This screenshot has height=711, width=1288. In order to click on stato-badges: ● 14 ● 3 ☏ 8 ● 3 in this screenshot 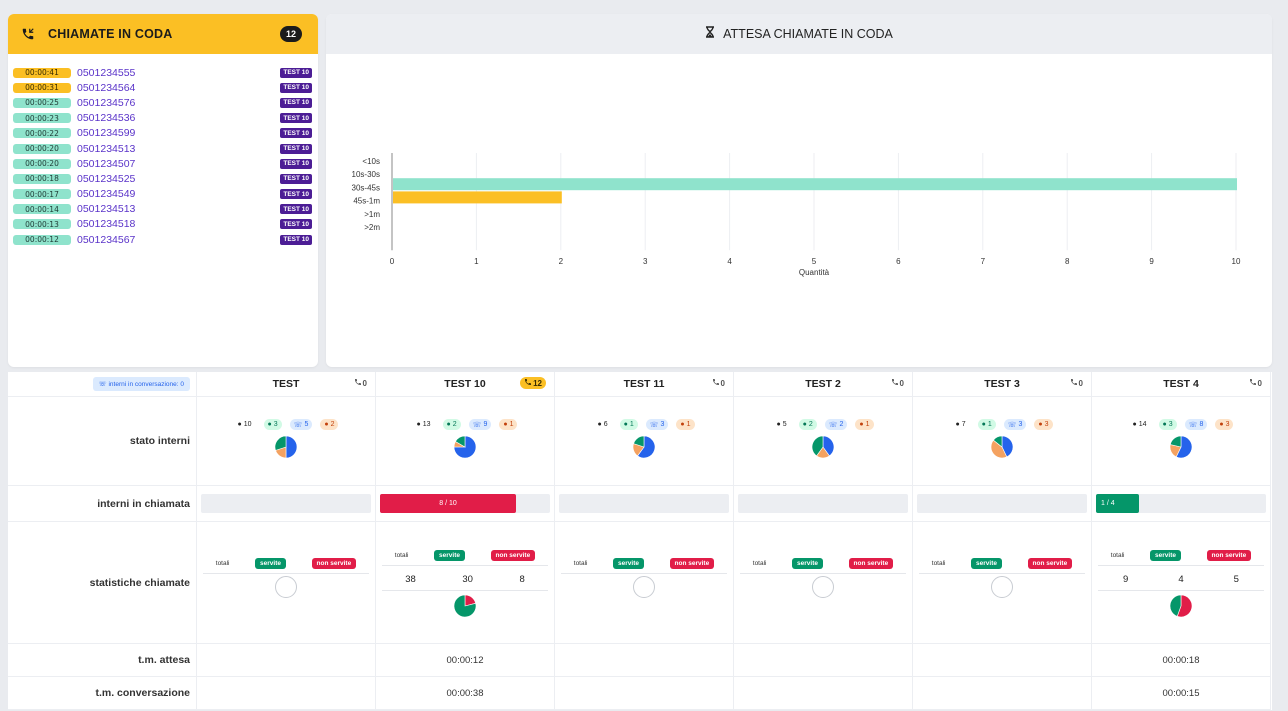, I will do `click(1181, 424)`.